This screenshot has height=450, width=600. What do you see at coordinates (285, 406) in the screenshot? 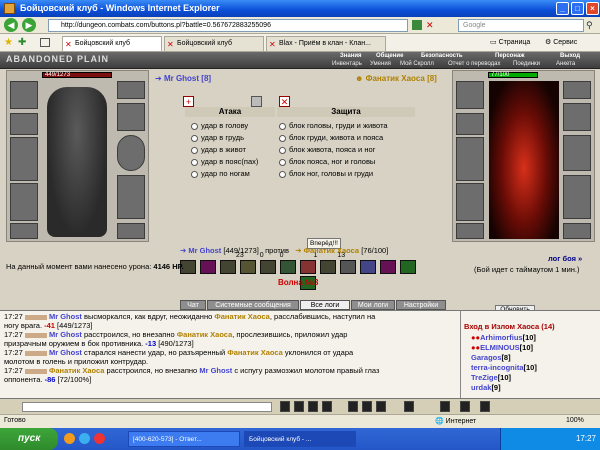
I see `smile-icon` at bounding box center [285, 406].